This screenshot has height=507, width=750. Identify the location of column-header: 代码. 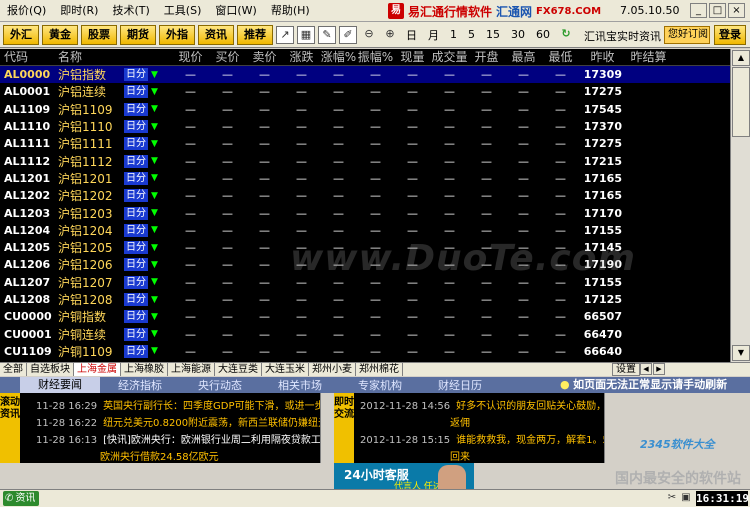
(29, 57).